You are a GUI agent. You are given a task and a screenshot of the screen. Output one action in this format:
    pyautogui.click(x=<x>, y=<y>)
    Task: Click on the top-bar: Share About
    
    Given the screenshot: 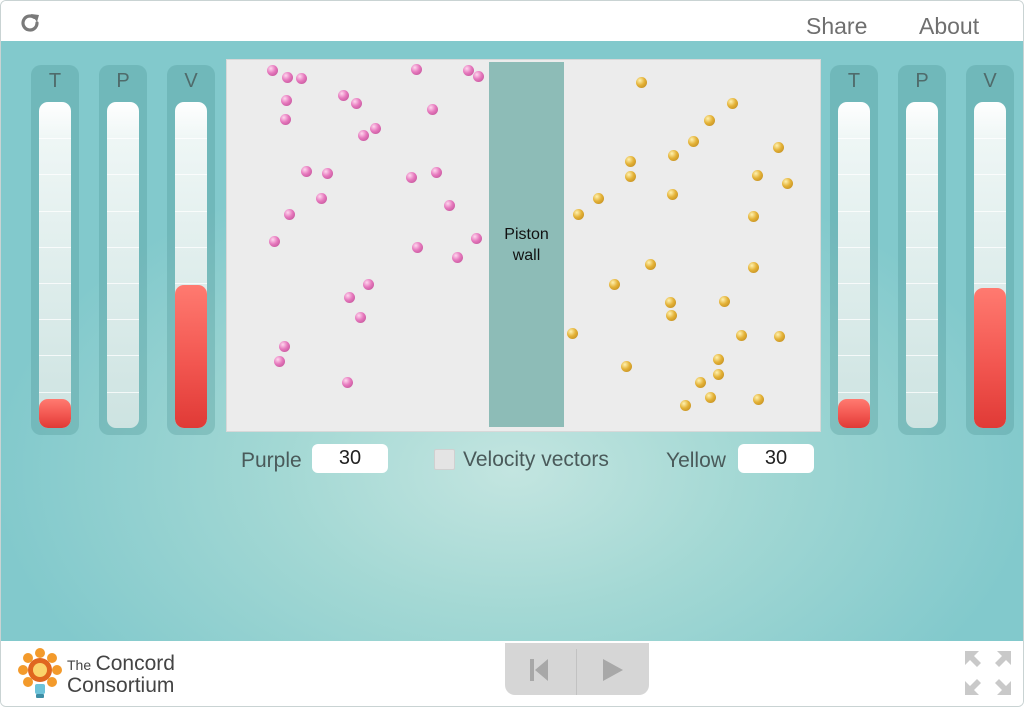 What is the action you would take?
    pyautogui.click(x=512, y=21)
    